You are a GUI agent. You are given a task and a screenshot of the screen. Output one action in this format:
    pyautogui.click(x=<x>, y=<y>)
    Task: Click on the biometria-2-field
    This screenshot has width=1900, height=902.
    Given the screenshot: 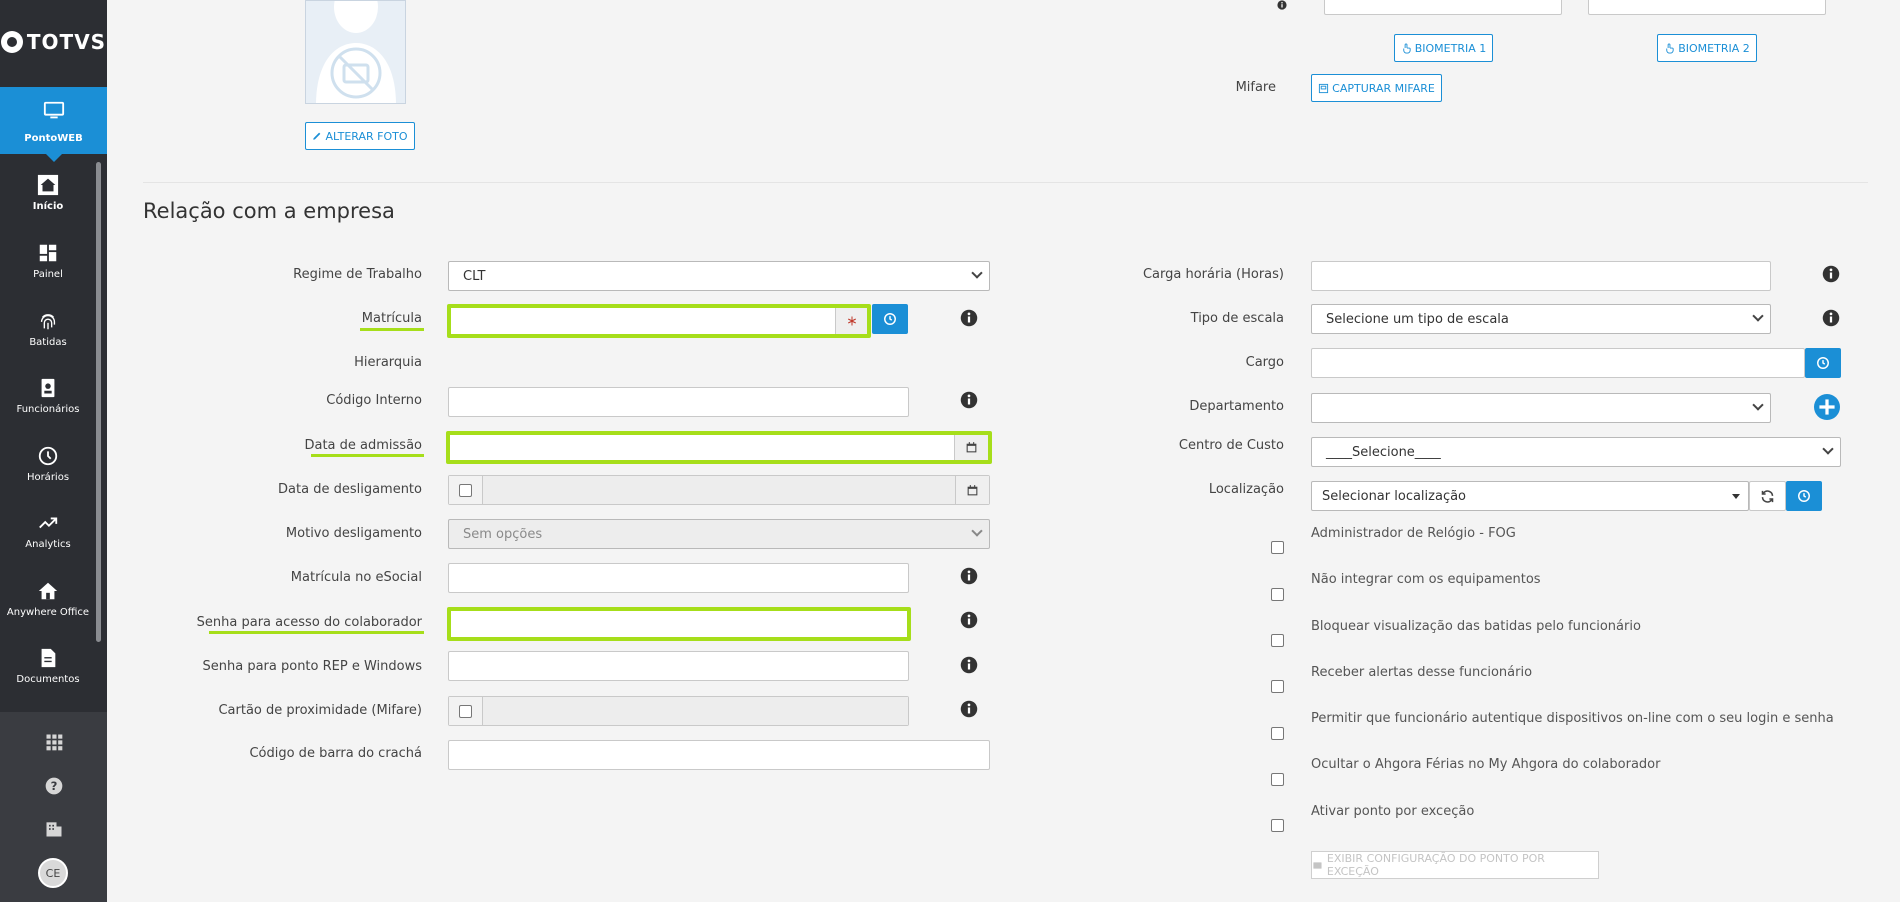 What is the action you would take?
    pyautogui.click(x=1707, y=7)
    